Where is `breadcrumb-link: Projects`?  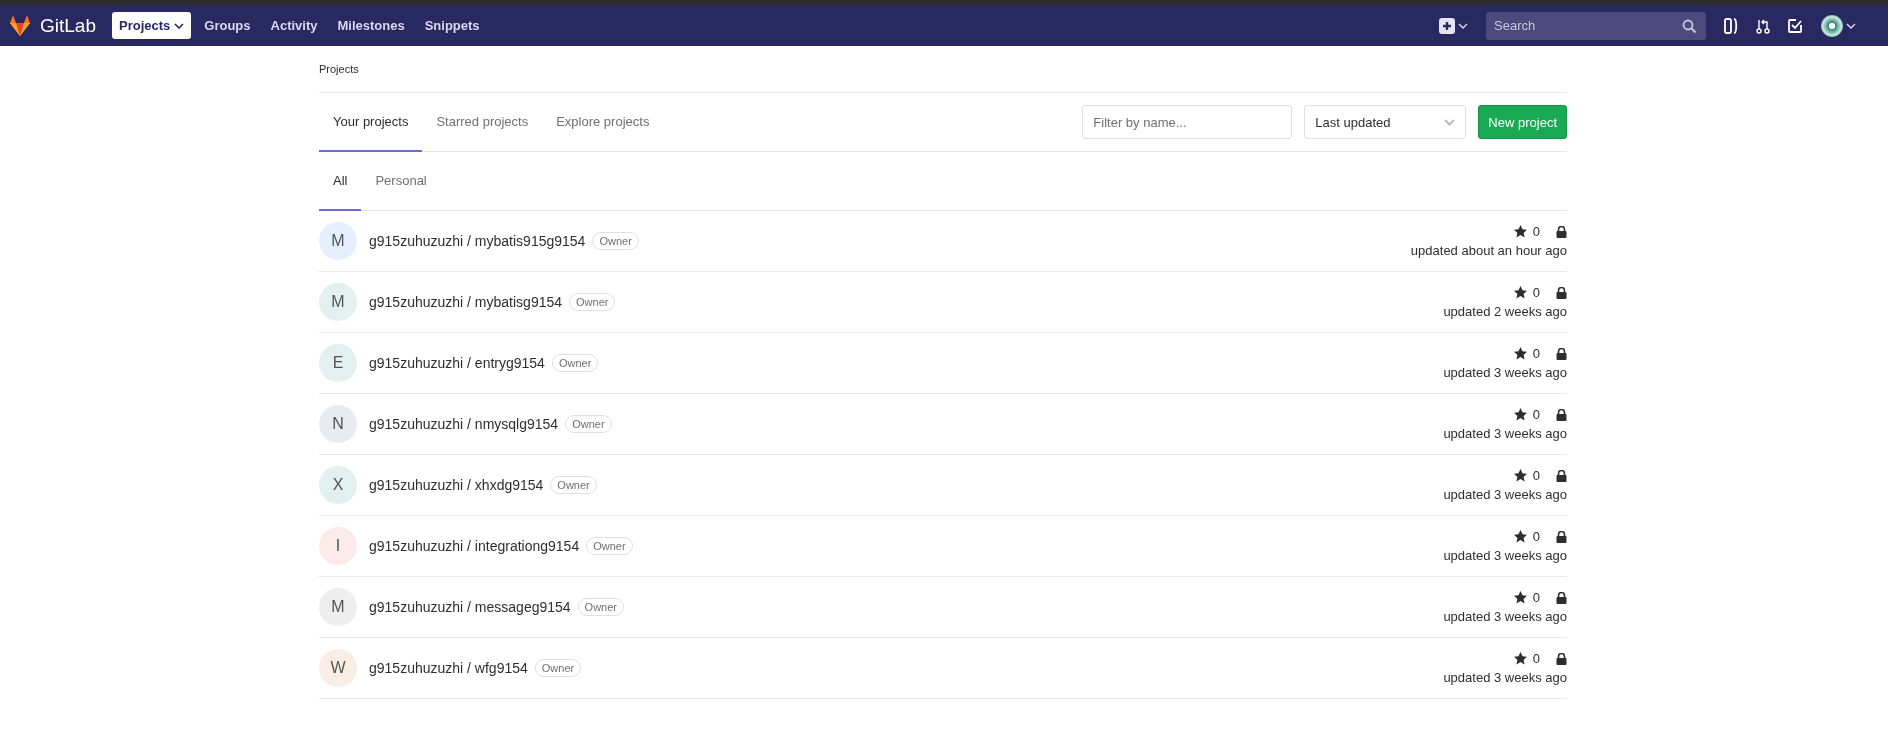 breadcrumb-link: Projects is located at coordinates (339, 69).